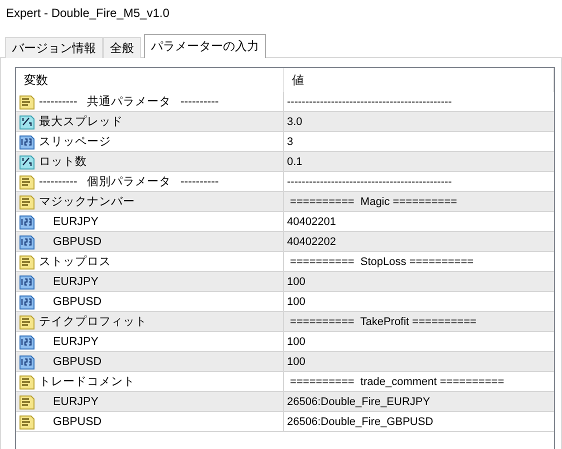 Image resolution: width=562 pixels, height=449 pixels. What do you see at coordinates (311, 222) in the screenshot?
I see `parameter-value: 40402201` at bounding box center [311, 222].